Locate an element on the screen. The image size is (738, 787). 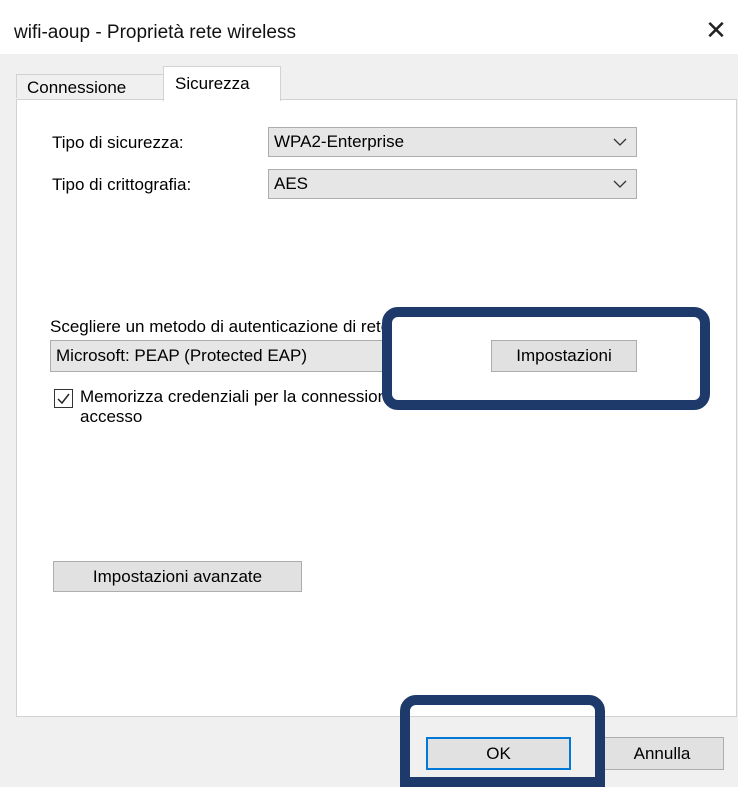
window-title: wifi-aoup - Proprietà rete wireless is located at coordinates (155, 32).